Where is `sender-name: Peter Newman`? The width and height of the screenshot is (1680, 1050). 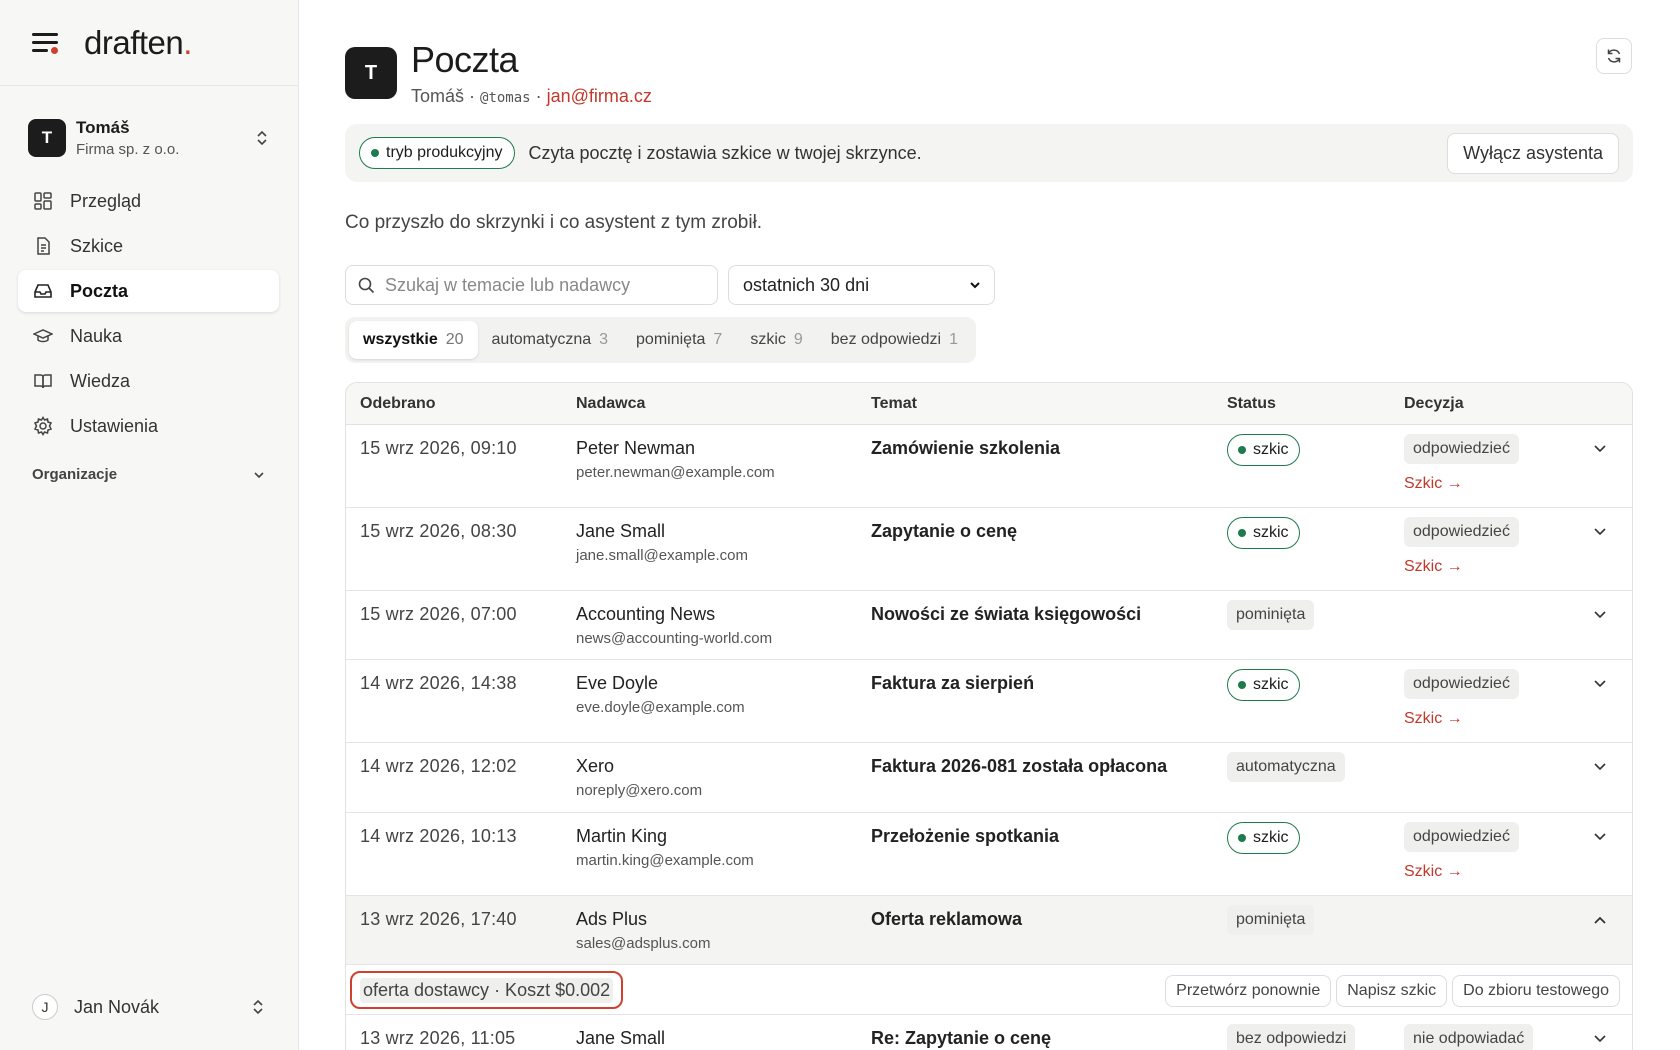 sender-name: Peter Newman is located at coordinates (636, 448).